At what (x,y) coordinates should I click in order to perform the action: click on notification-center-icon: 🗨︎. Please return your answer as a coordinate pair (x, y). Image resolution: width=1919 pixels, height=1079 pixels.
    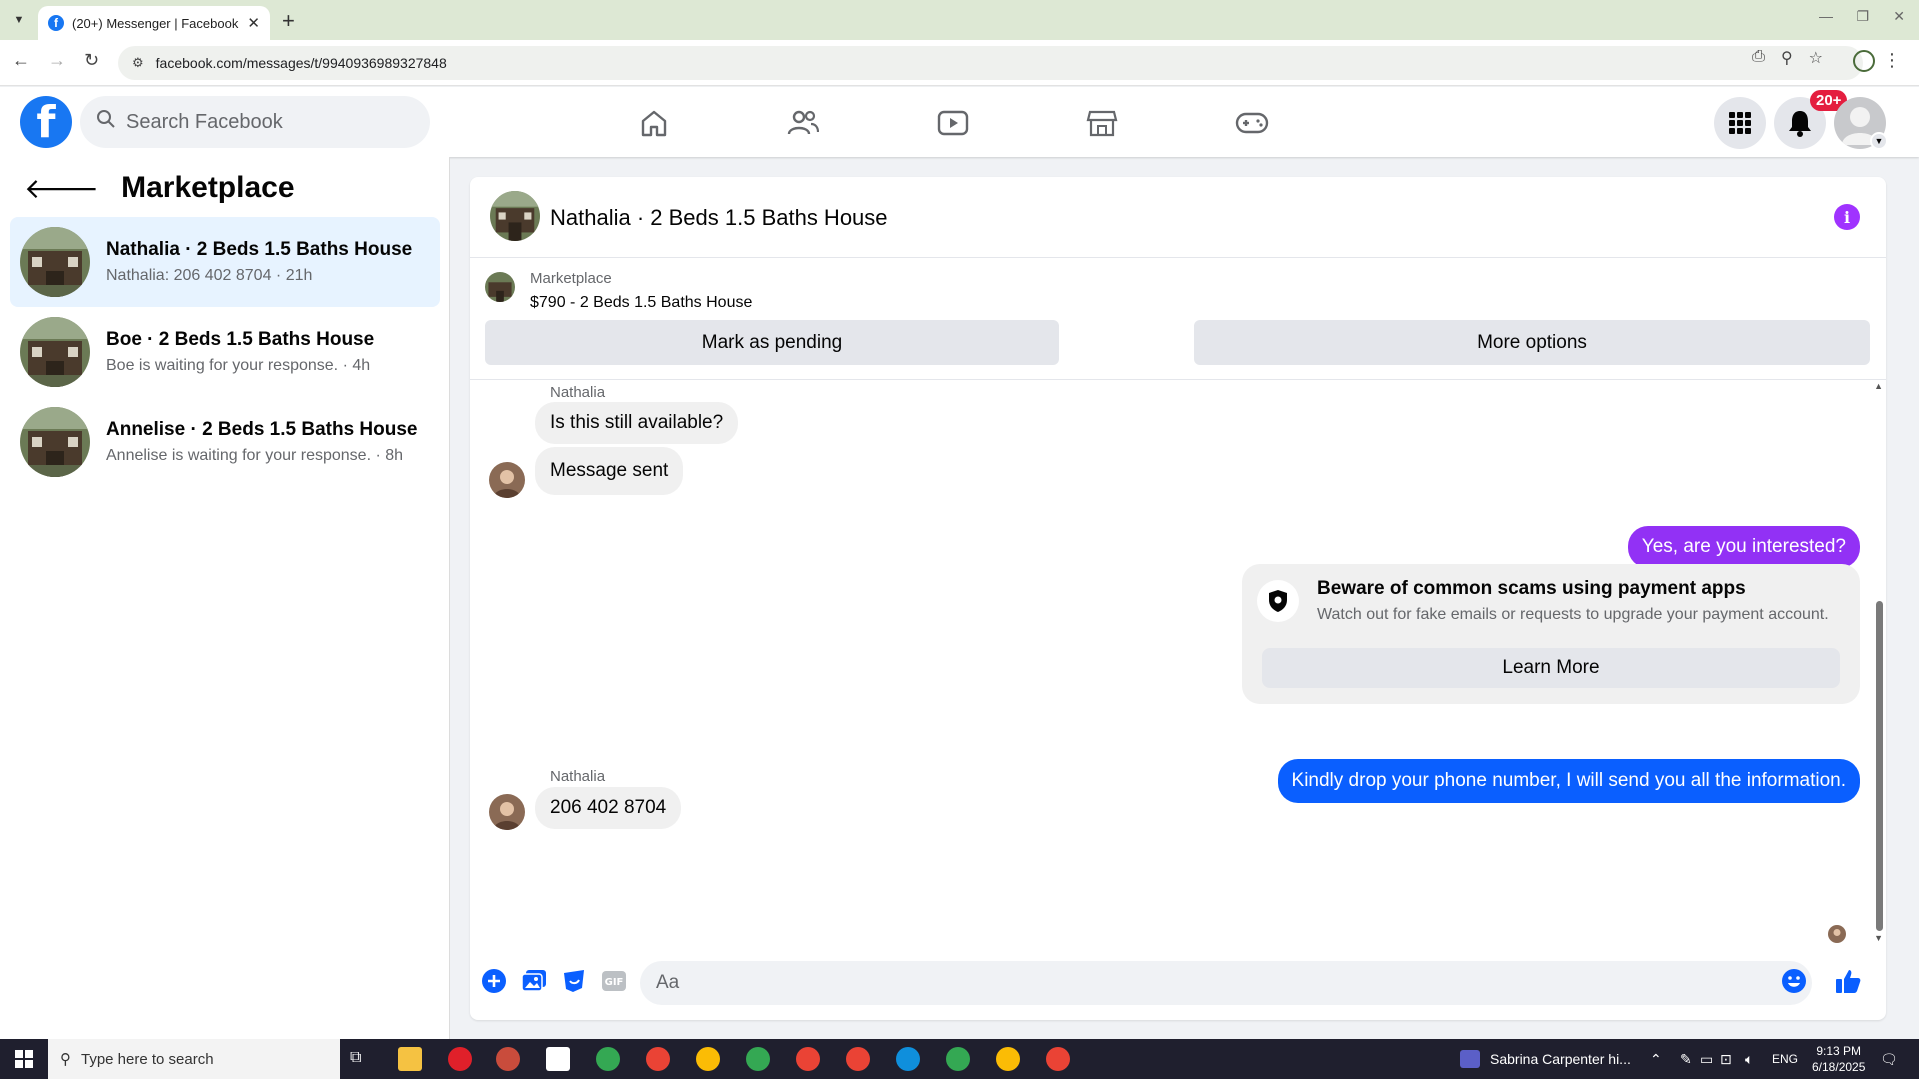
    Looking at the image, I should click on (1889, 1059).